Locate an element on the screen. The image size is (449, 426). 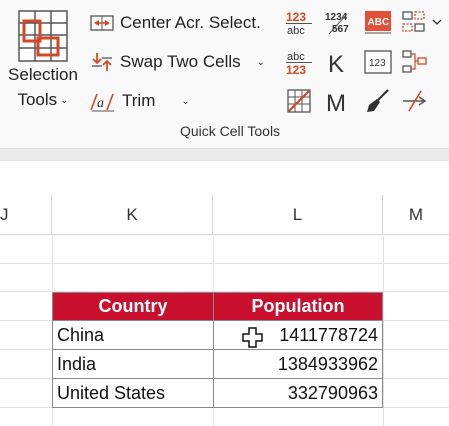
svg-text: a is located at coordinates (100, 103).